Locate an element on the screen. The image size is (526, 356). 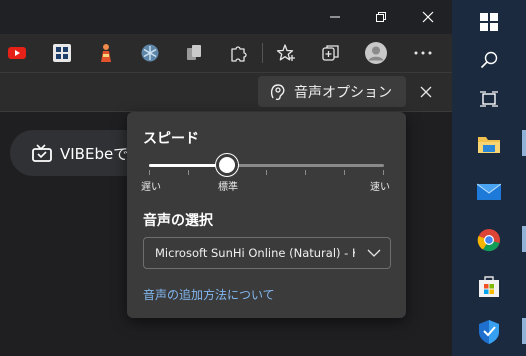
tv-icon is located at coordinates (42, 153).